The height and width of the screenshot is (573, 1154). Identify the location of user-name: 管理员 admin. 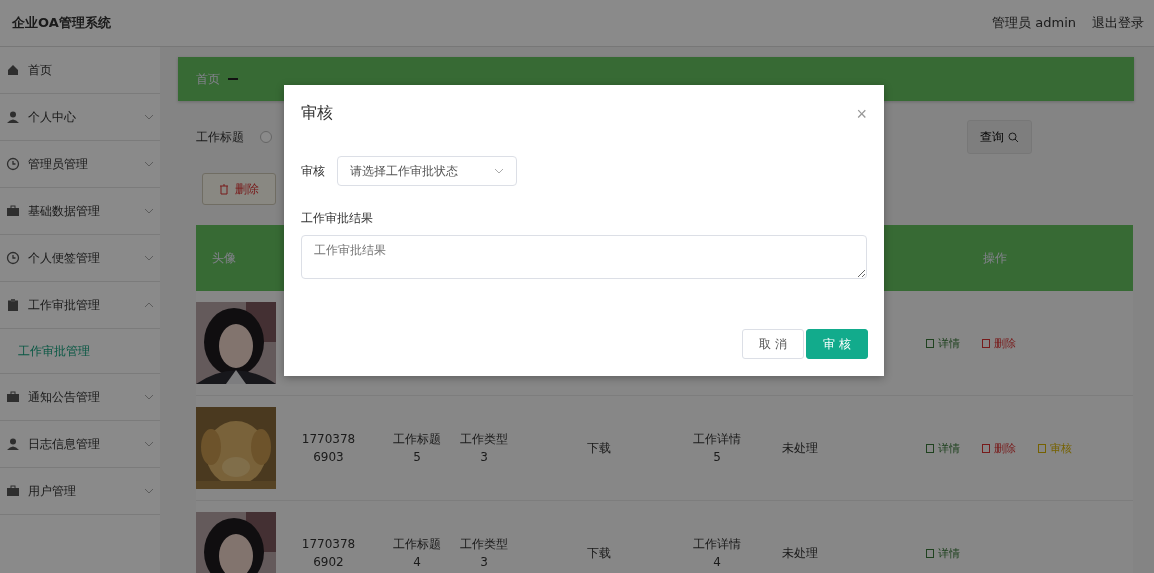
(1034, 23).